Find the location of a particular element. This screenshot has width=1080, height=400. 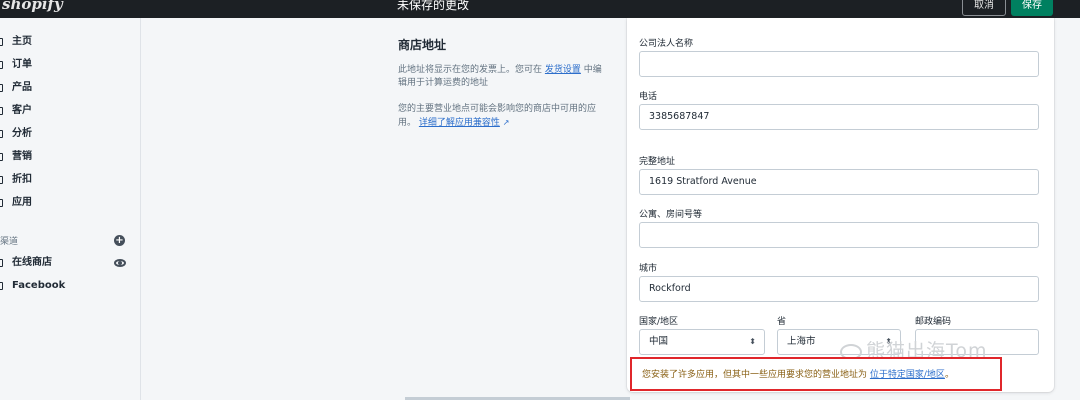

home-icon is located at coordinates (1, 42).